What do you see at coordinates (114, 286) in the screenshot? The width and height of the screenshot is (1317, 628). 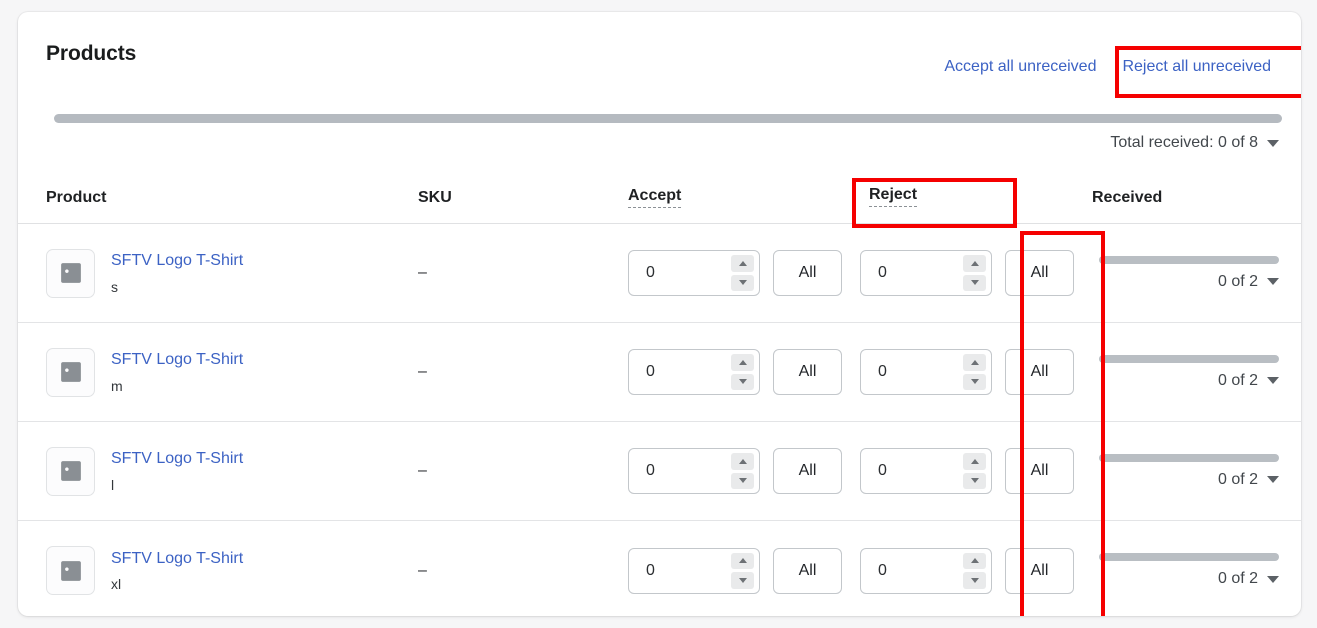 I see `product-variant-label: s` at bounding box center [114, 286].